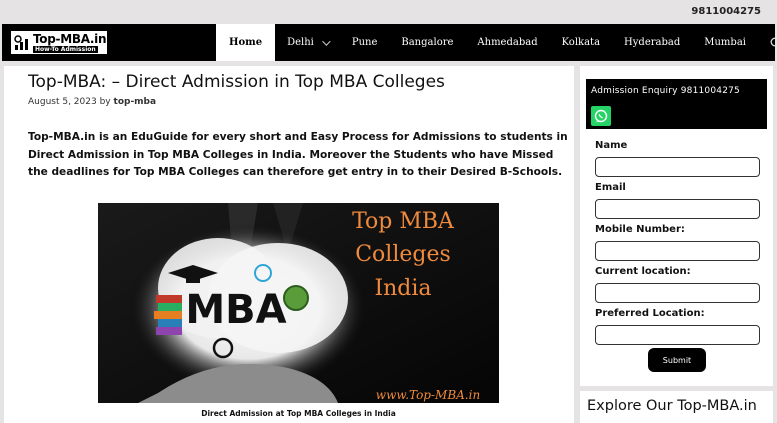 The height and width of the screenshot is (423, 777). Describe the element at coordinates (403, 221) in the screenshot. I see `banner-line-1: Top MBA` at that location.